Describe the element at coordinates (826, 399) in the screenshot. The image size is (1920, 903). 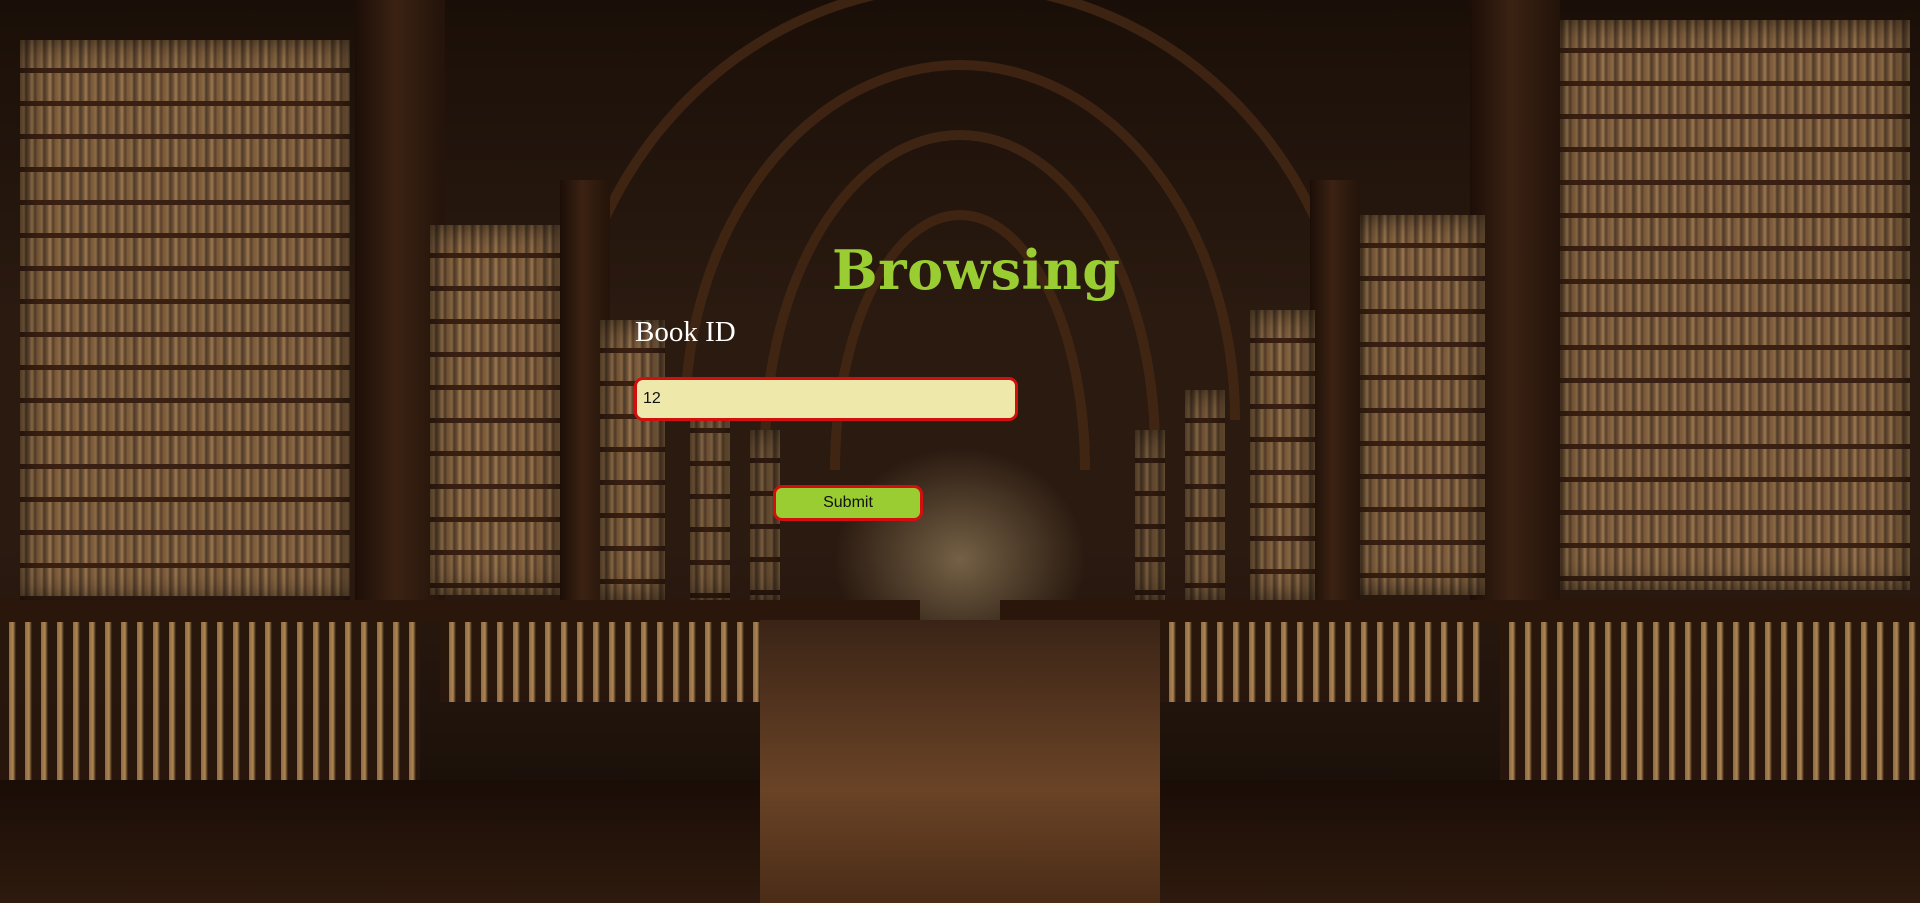
I see `book-id-input` at that location.